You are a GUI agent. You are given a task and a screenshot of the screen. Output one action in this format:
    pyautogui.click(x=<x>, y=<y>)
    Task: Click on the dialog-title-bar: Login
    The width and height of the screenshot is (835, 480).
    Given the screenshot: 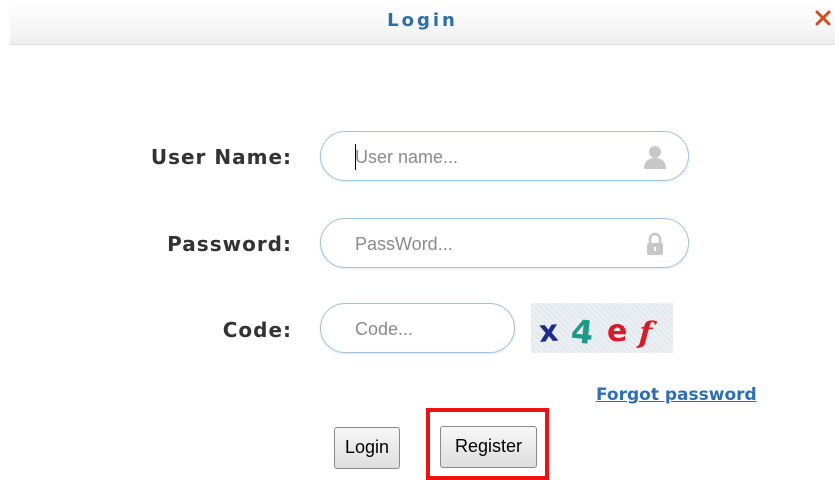 What is the action you would take?
    pyautogui.click(x=422, y=22)
    